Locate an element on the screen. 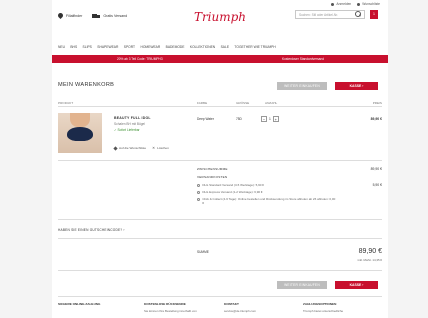 This screenshot has width=428, height=318. cart-count-badge: 1 is located at coordinates (374, 14).